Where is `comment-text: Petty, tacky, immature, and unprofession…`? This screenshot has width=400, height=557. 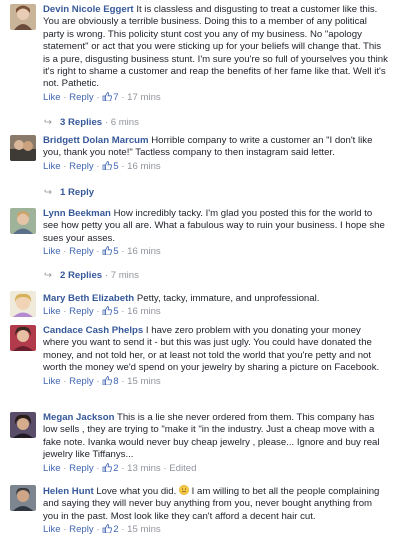 comment-text: Petty, tacky, immature, and unprofession… is located at coordinates (228, 298).